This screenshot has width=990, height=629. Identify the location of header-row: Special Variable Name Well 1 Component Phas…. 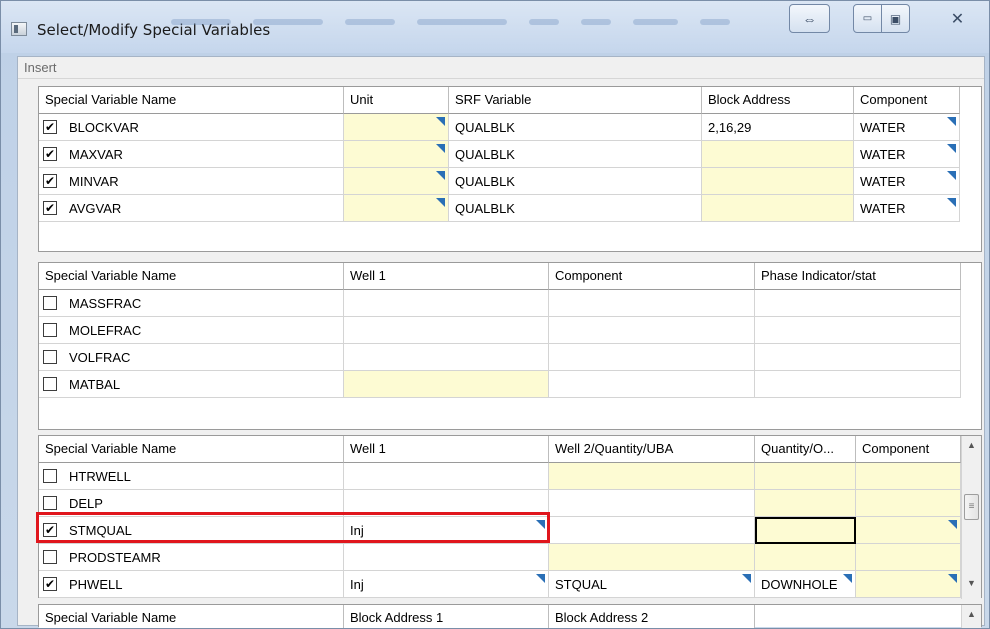
(510, 276).